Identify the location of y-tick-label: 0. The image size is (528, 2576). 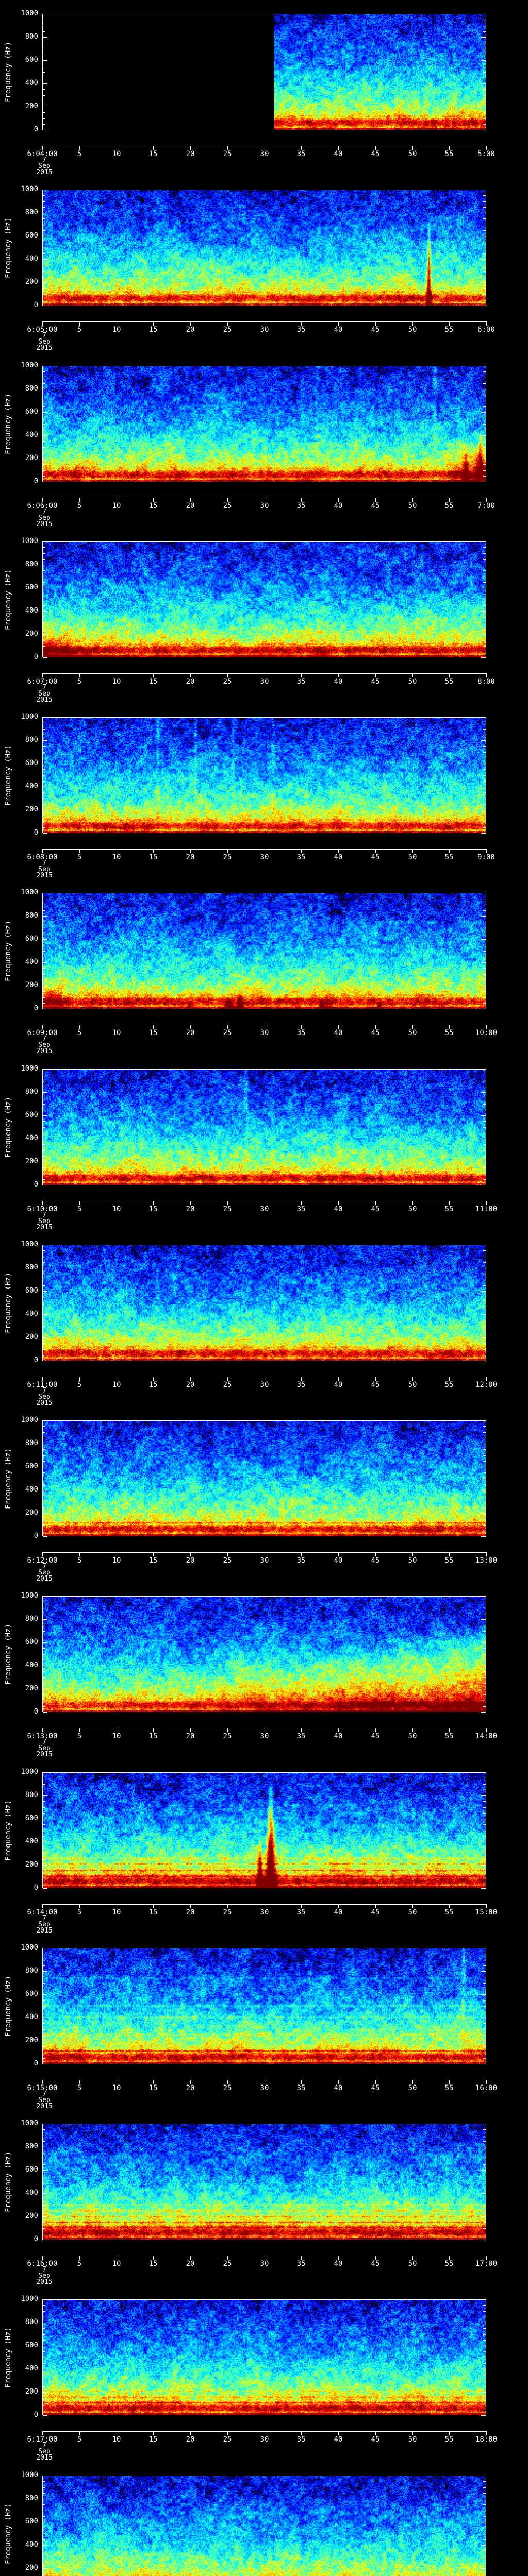
(36, 129).